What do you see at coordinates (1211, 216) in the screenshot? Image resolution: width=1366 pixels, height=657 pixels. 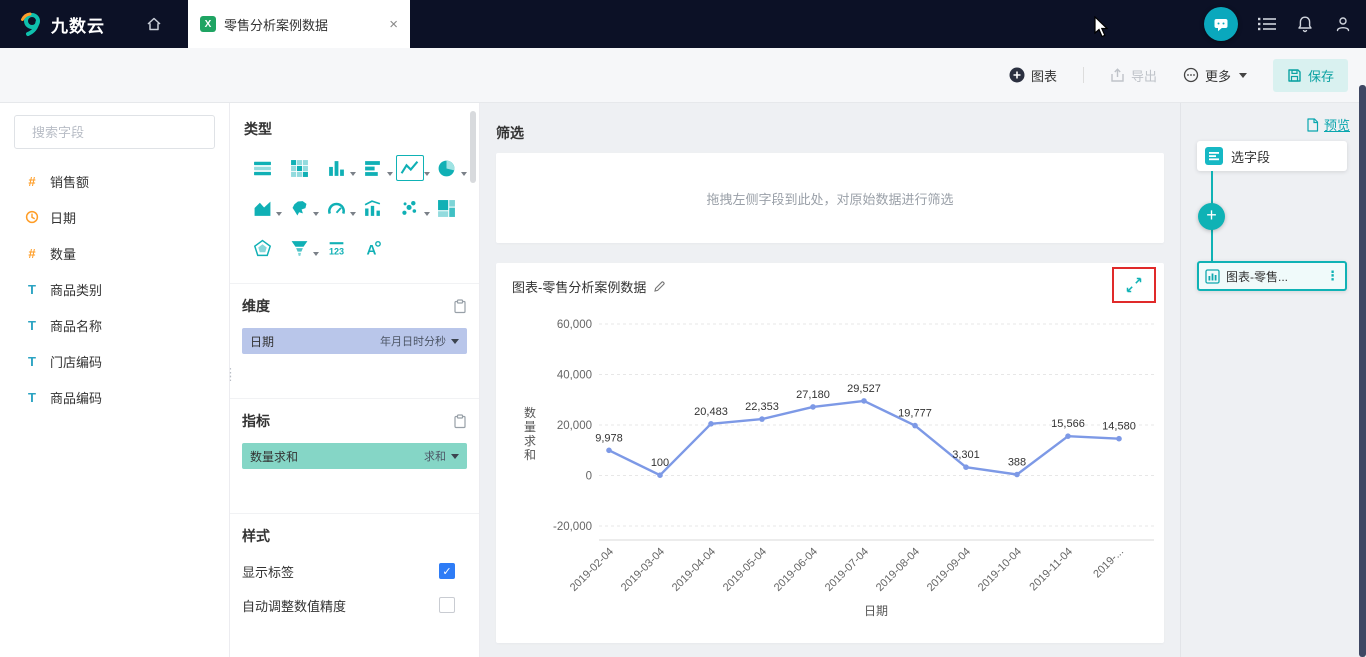 I see `add-node-button: +` at bounding box center [1211, 216].